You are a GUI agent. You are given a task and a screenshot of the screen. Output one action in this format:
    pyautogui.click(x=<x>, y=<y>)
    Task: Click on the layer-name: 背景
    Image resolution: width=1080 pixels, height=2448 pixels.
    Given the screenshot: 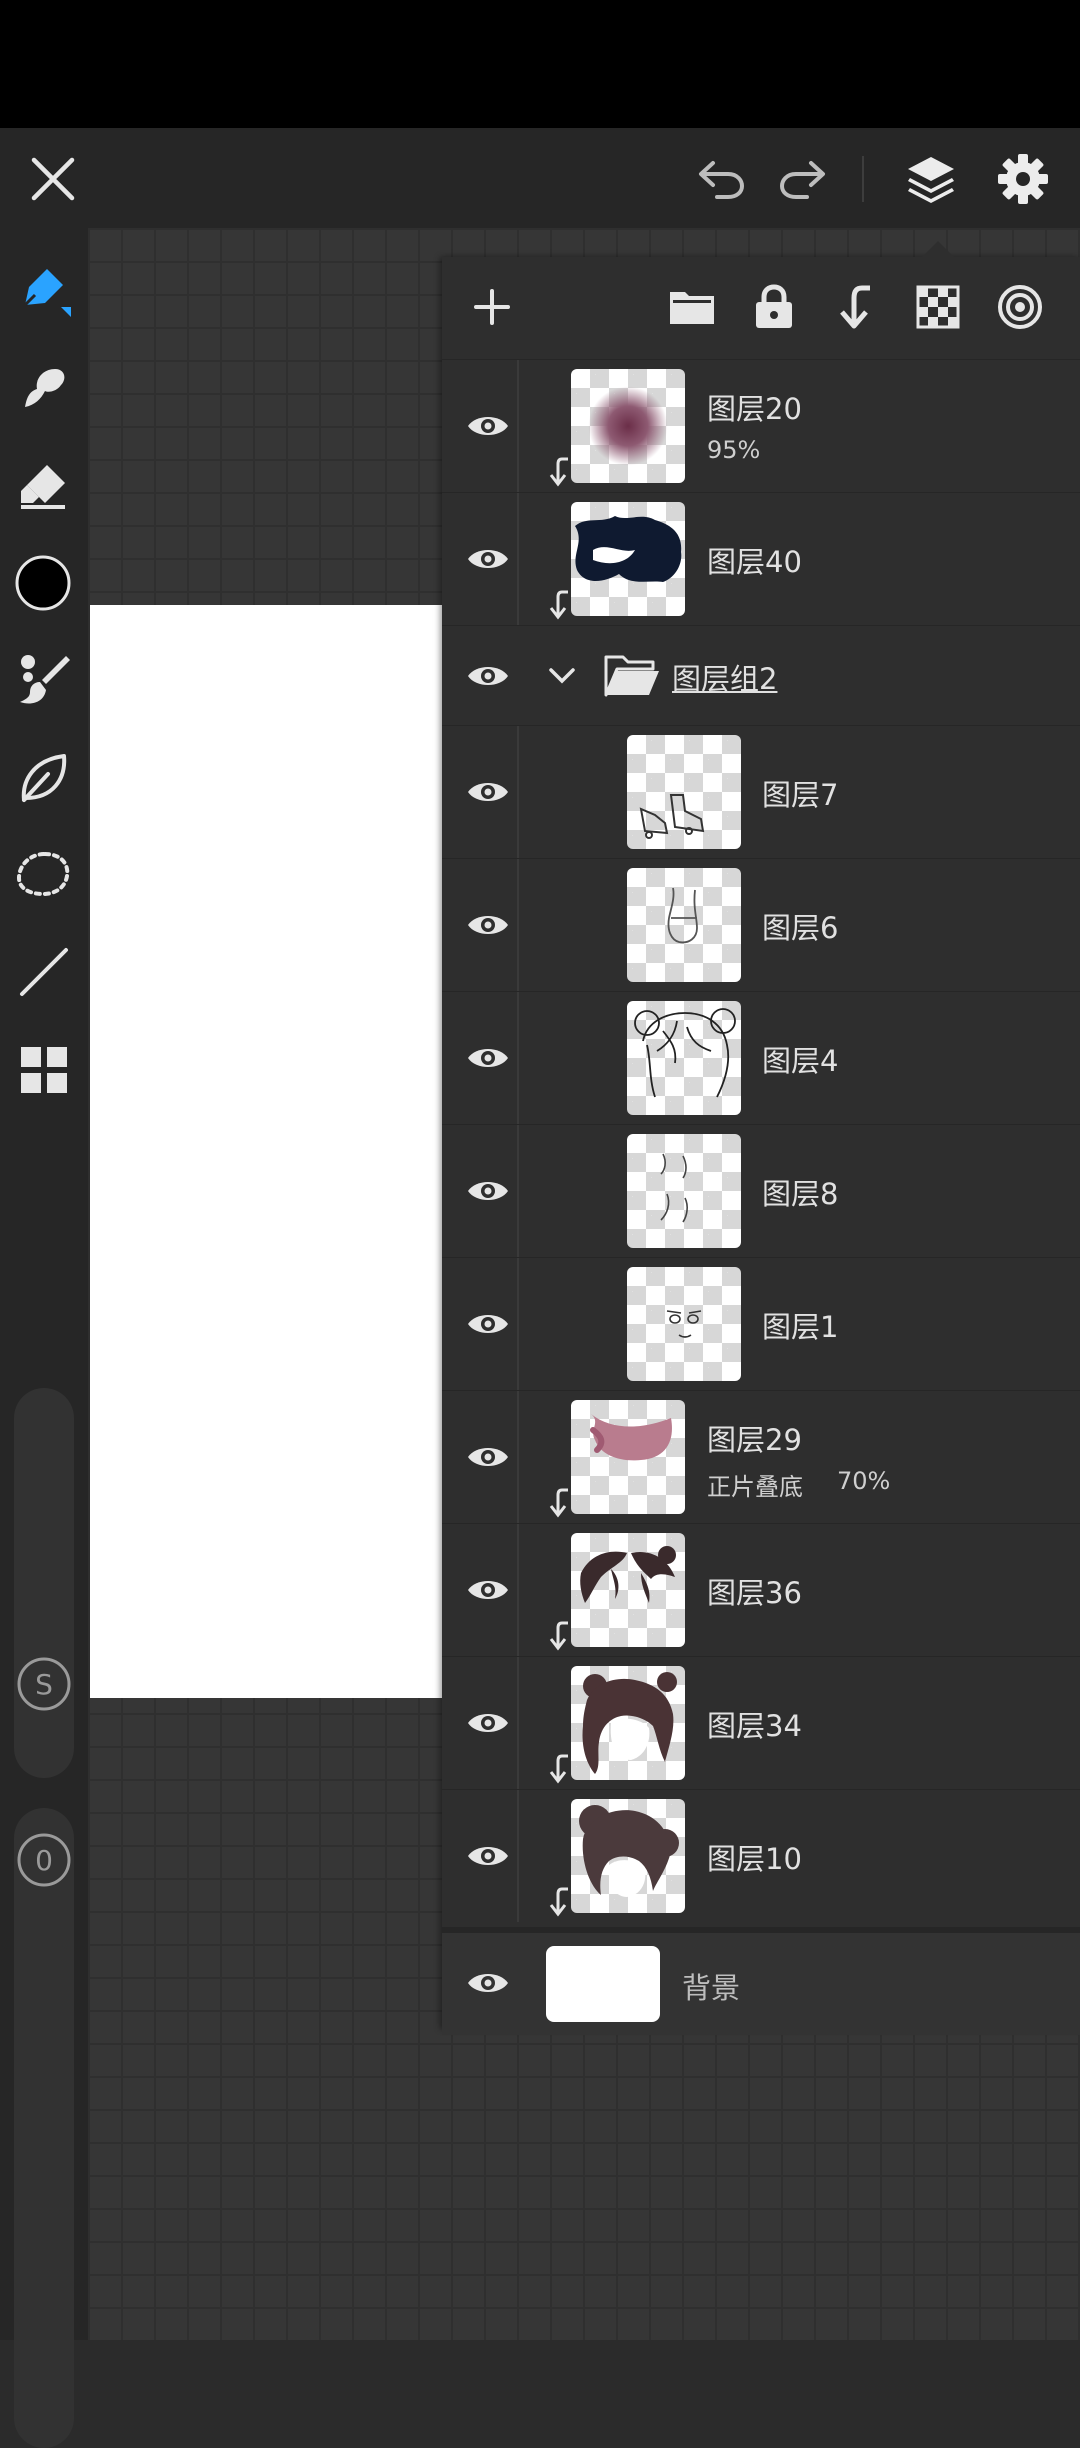 What is the action you would take?
    pyautogui.click(x=711, y=1988)
    